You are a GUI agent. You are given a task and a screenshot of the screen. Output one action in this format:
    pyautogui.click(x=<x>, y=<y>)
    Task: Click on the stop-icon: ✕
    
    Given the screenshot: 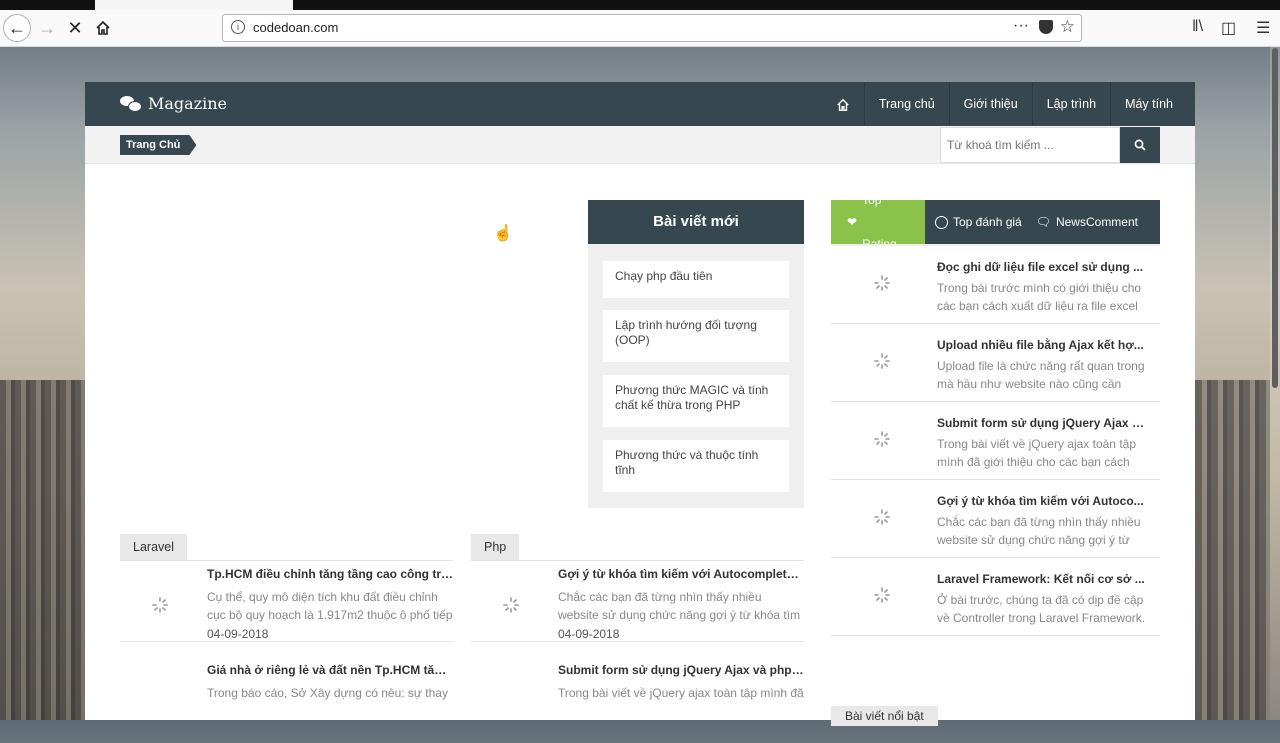 What is the action you would take?
    pyautogui.click(x=75, y=28)
    